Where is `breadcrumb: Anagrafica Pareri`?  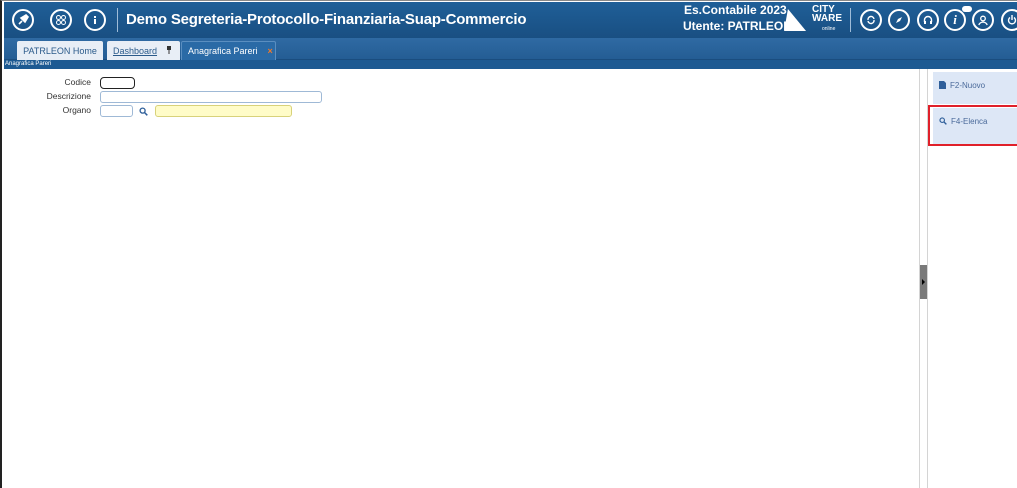
breadcrumb: Anagrafica Pareri is located at coordinates (510, 64).